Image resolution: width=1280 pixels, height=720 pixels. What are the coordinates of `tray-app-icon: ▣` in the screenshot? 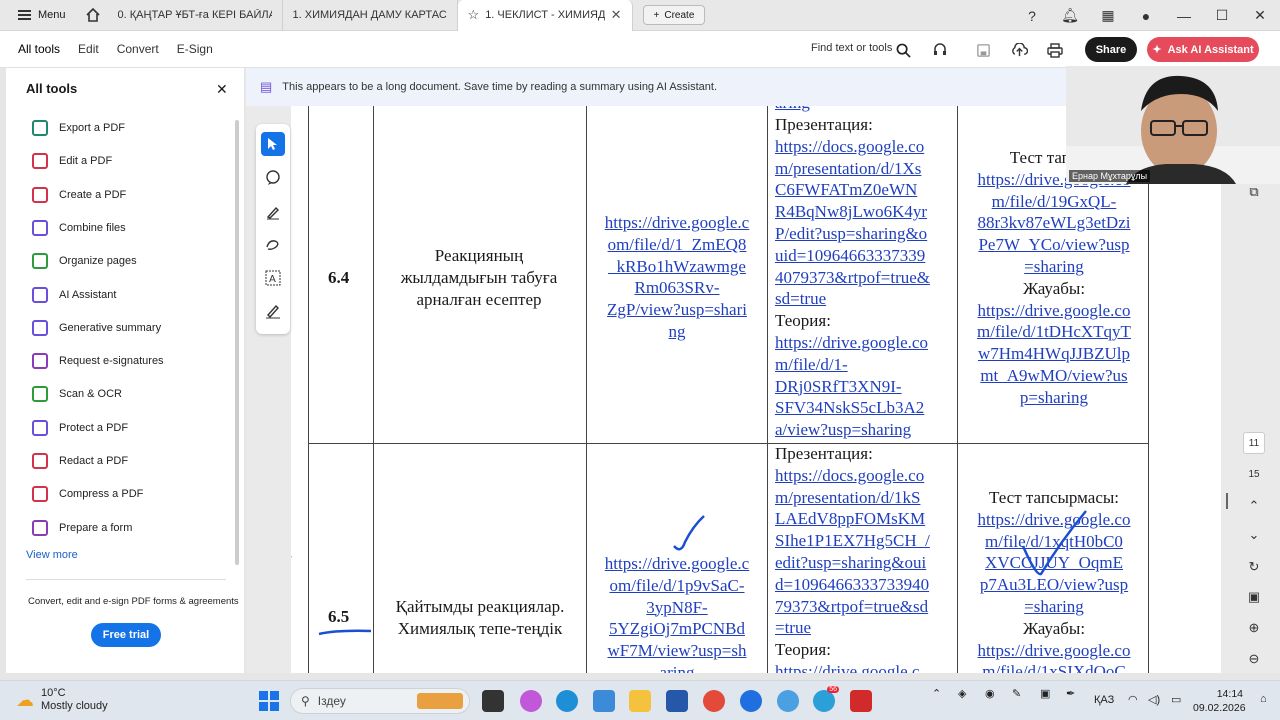 It's located at (1045, 693).